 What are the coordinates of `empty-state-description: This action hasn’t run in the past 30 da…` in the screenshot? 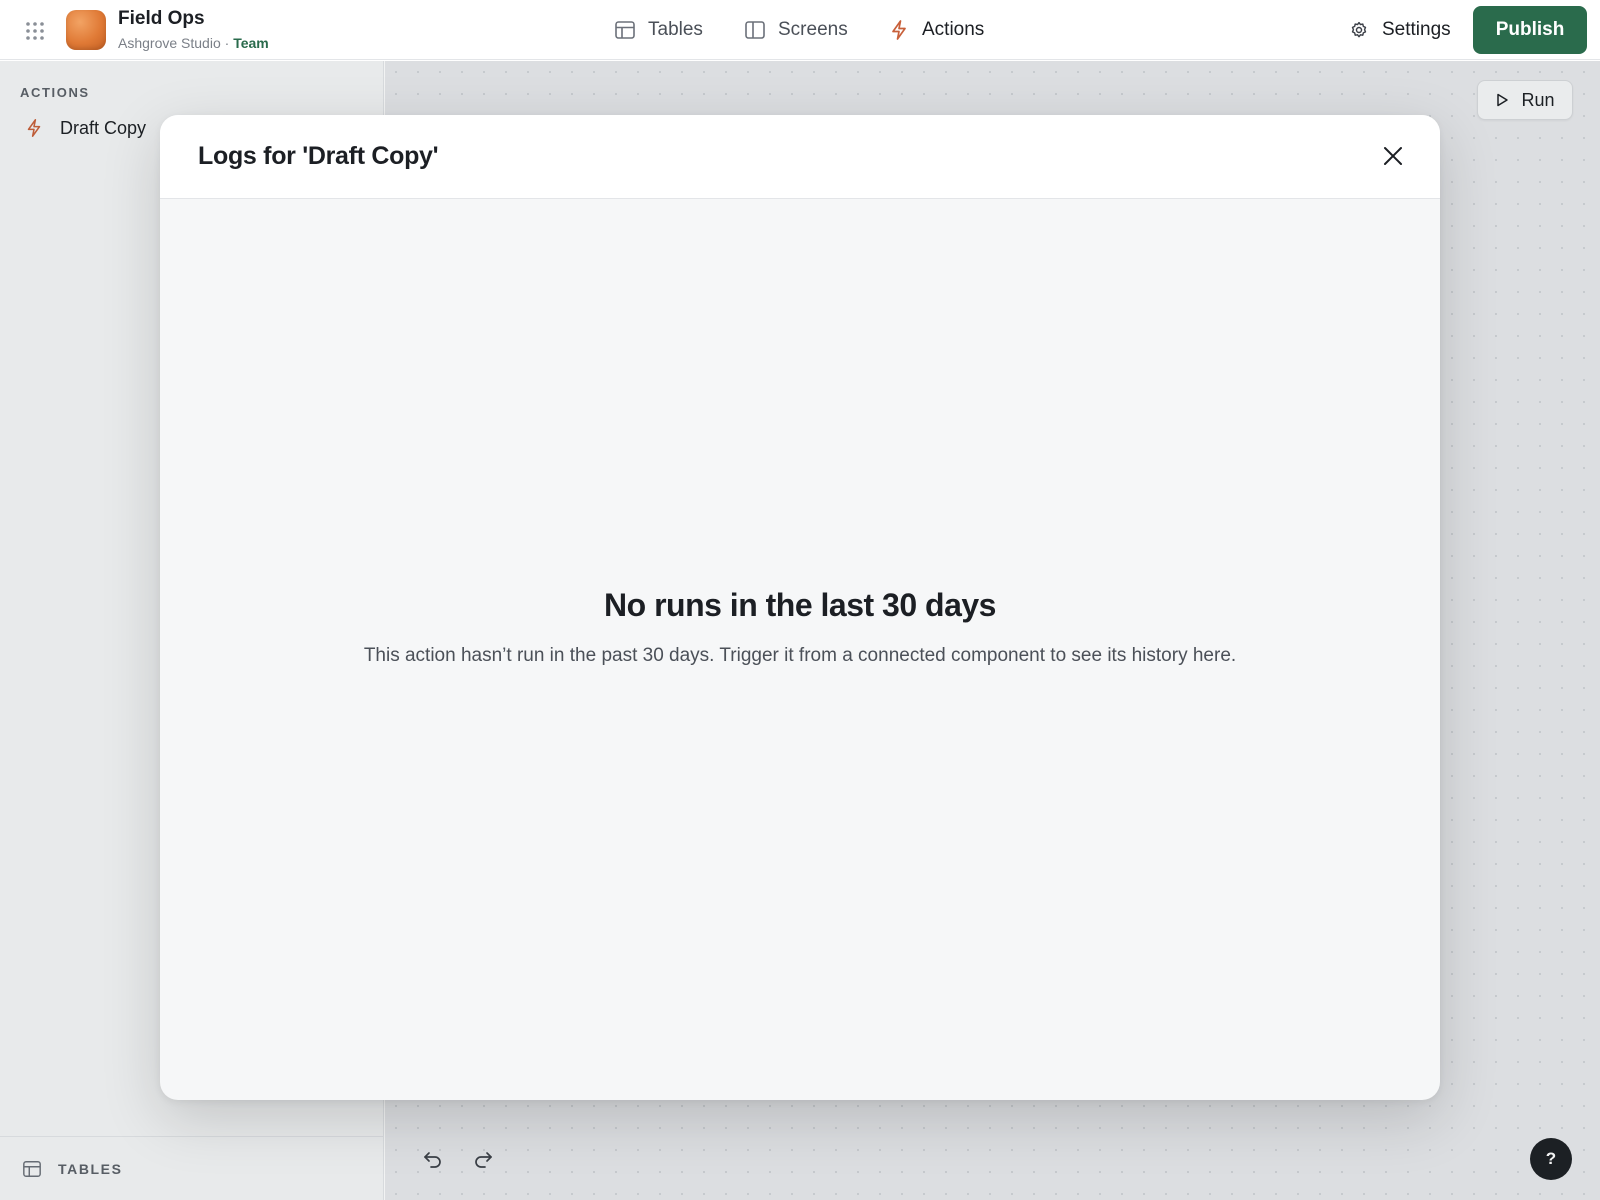 It's located at (800, 655).